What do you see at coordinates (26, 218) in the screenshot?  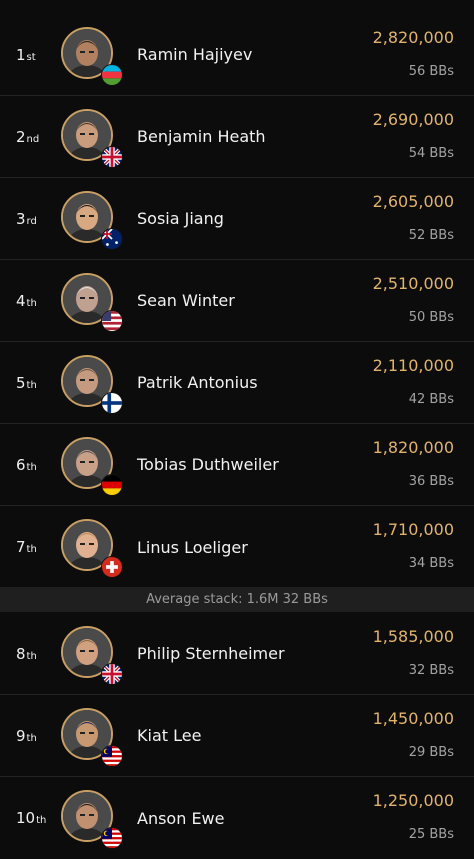 I see `position: 3rd` at bounding box center [26, 218].